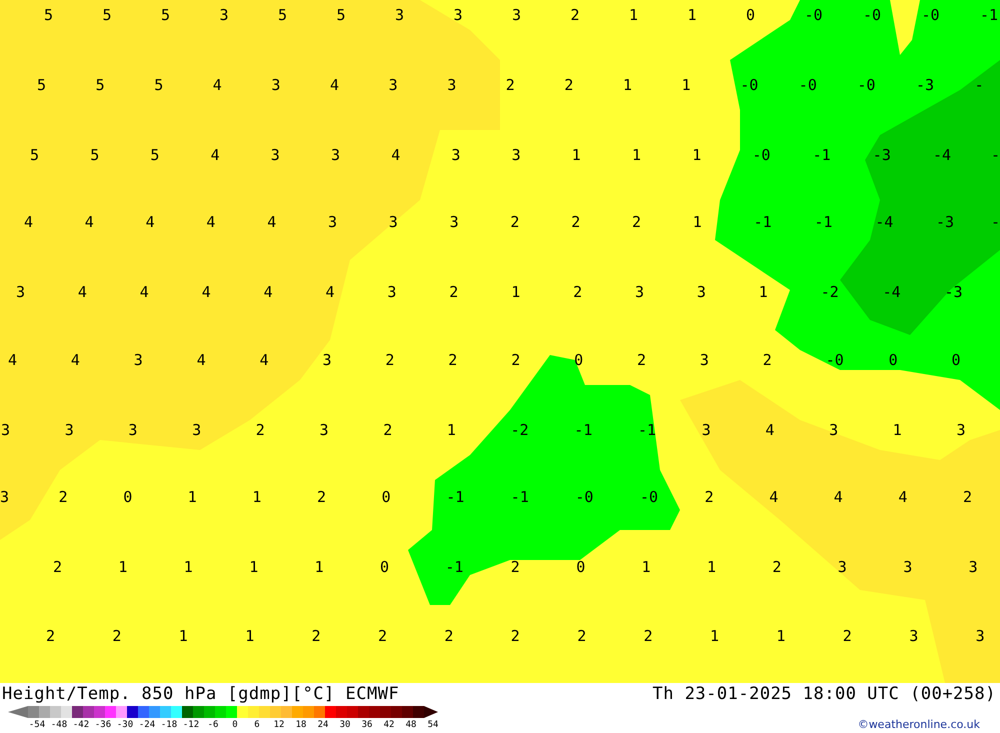 The width and height of the screenshot is (1000, 733). Describe the element at coordinates (235, 725) in the screenshot. I see `scale-tick-label: 0` at that location.